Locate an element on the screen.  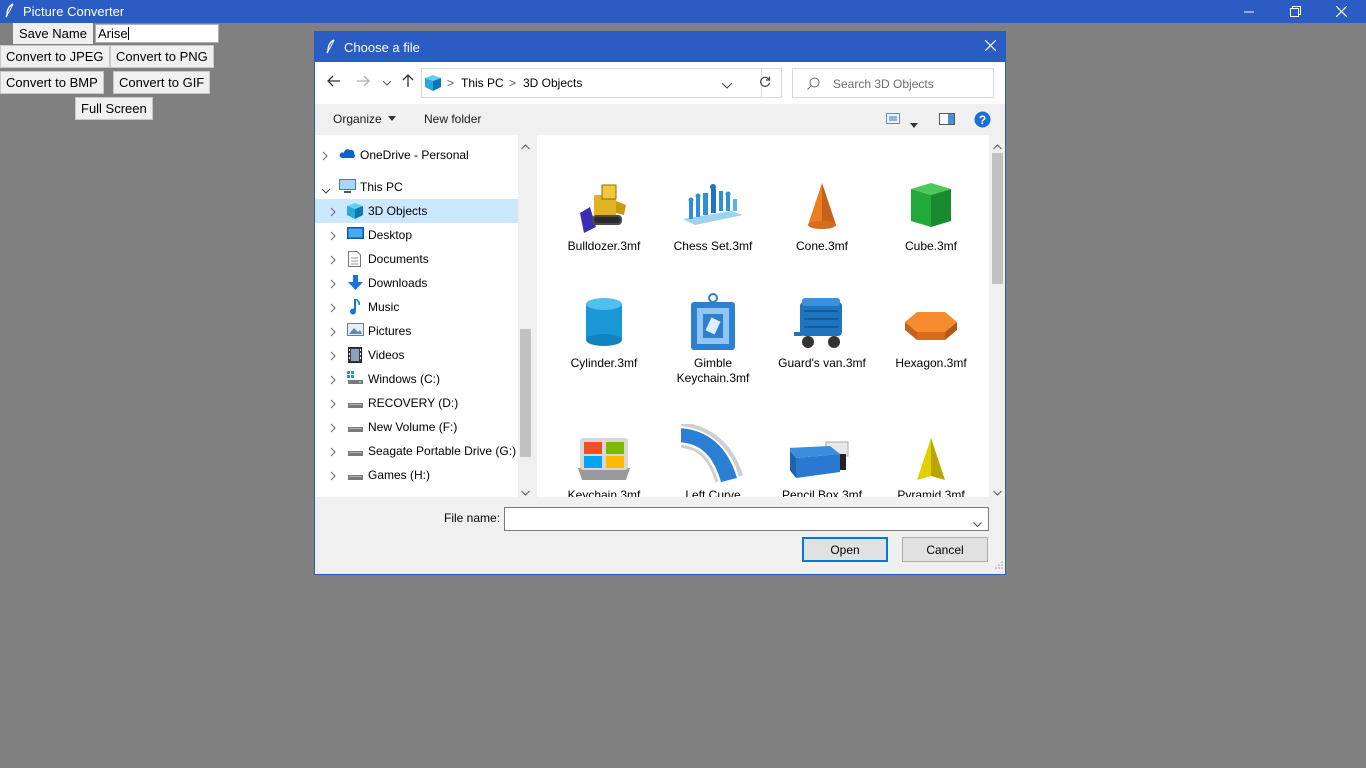
file-item: Hexagon.3mf is located at coordinates (931, 339).